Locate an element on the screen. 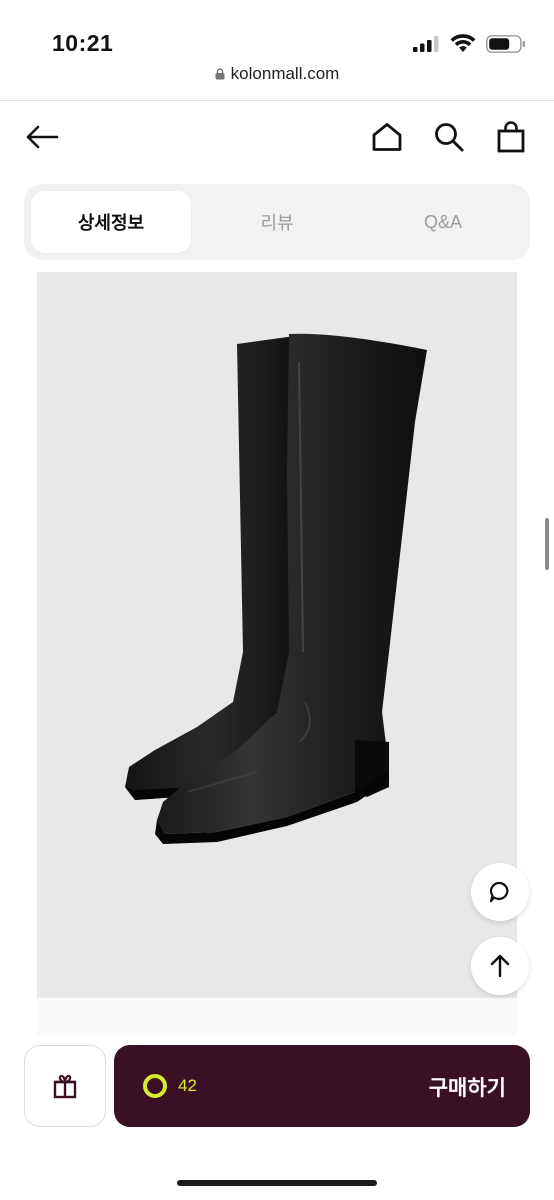  shopping-bag-icon is located at coordinates (511, 137).